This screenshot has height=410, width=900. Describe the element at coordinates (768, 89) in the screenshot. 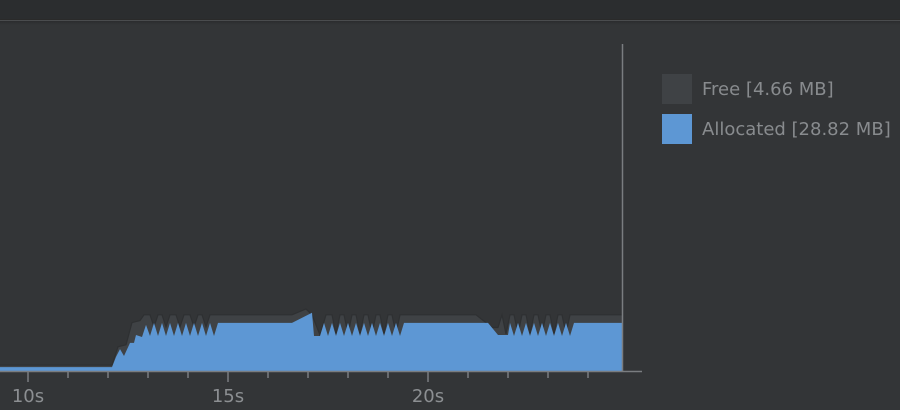

I see `legend-label-free: Free [4.66 MB]` at that location.